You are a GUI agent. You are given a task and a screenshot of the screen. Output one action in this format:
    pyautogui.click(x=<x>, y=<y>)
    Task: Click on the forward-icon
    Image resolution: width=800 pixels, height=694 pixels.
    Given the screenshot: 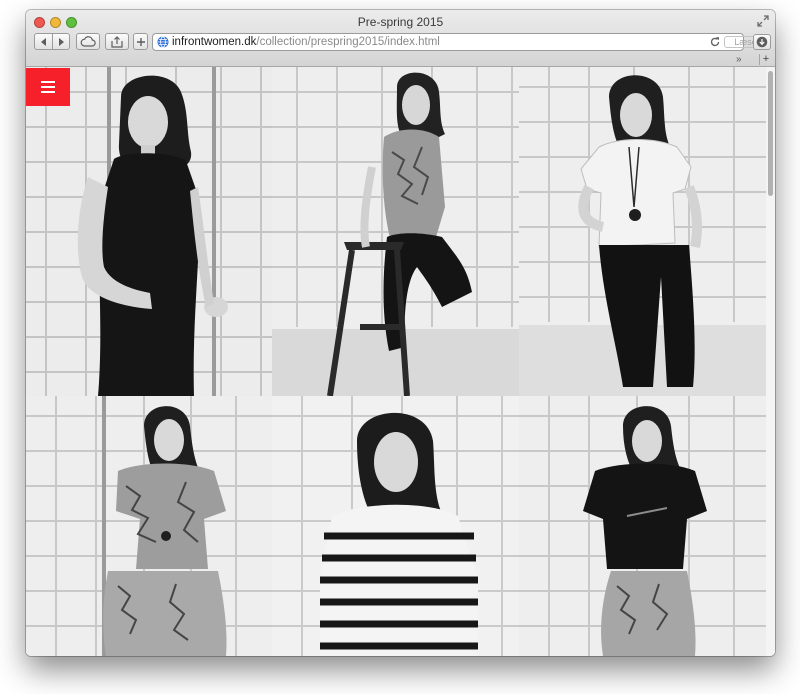 What is the action you would take?
    pyautogui.click(x=61, y=42)
    